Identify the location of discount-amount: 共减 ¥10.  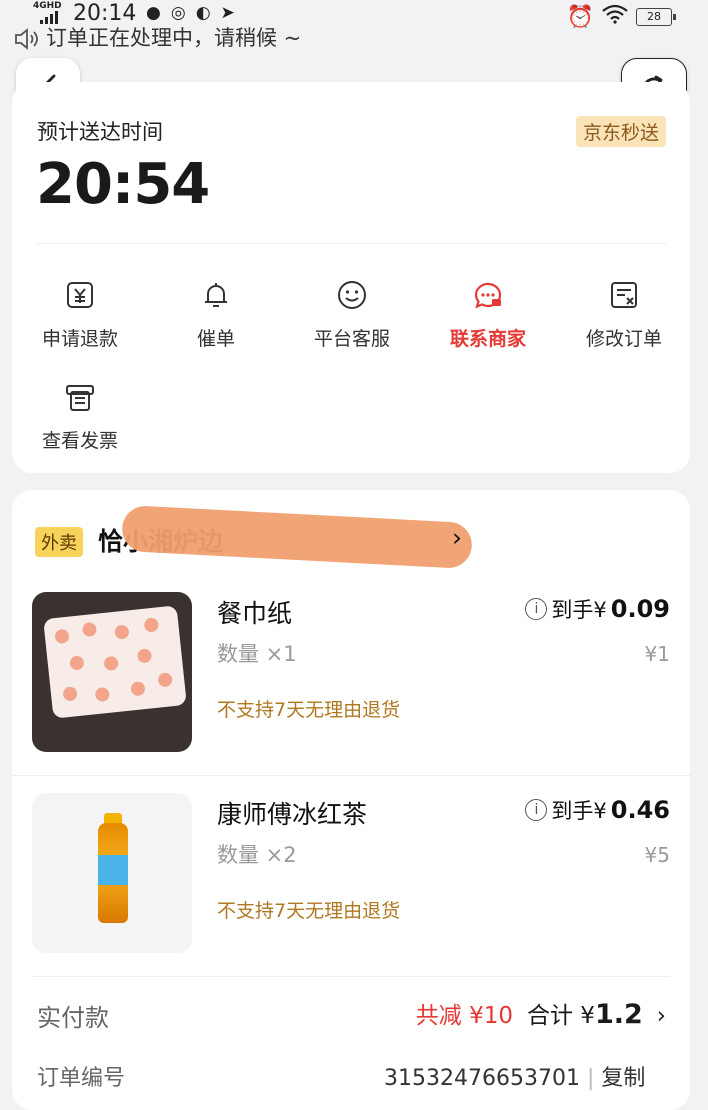
(464, 1016).